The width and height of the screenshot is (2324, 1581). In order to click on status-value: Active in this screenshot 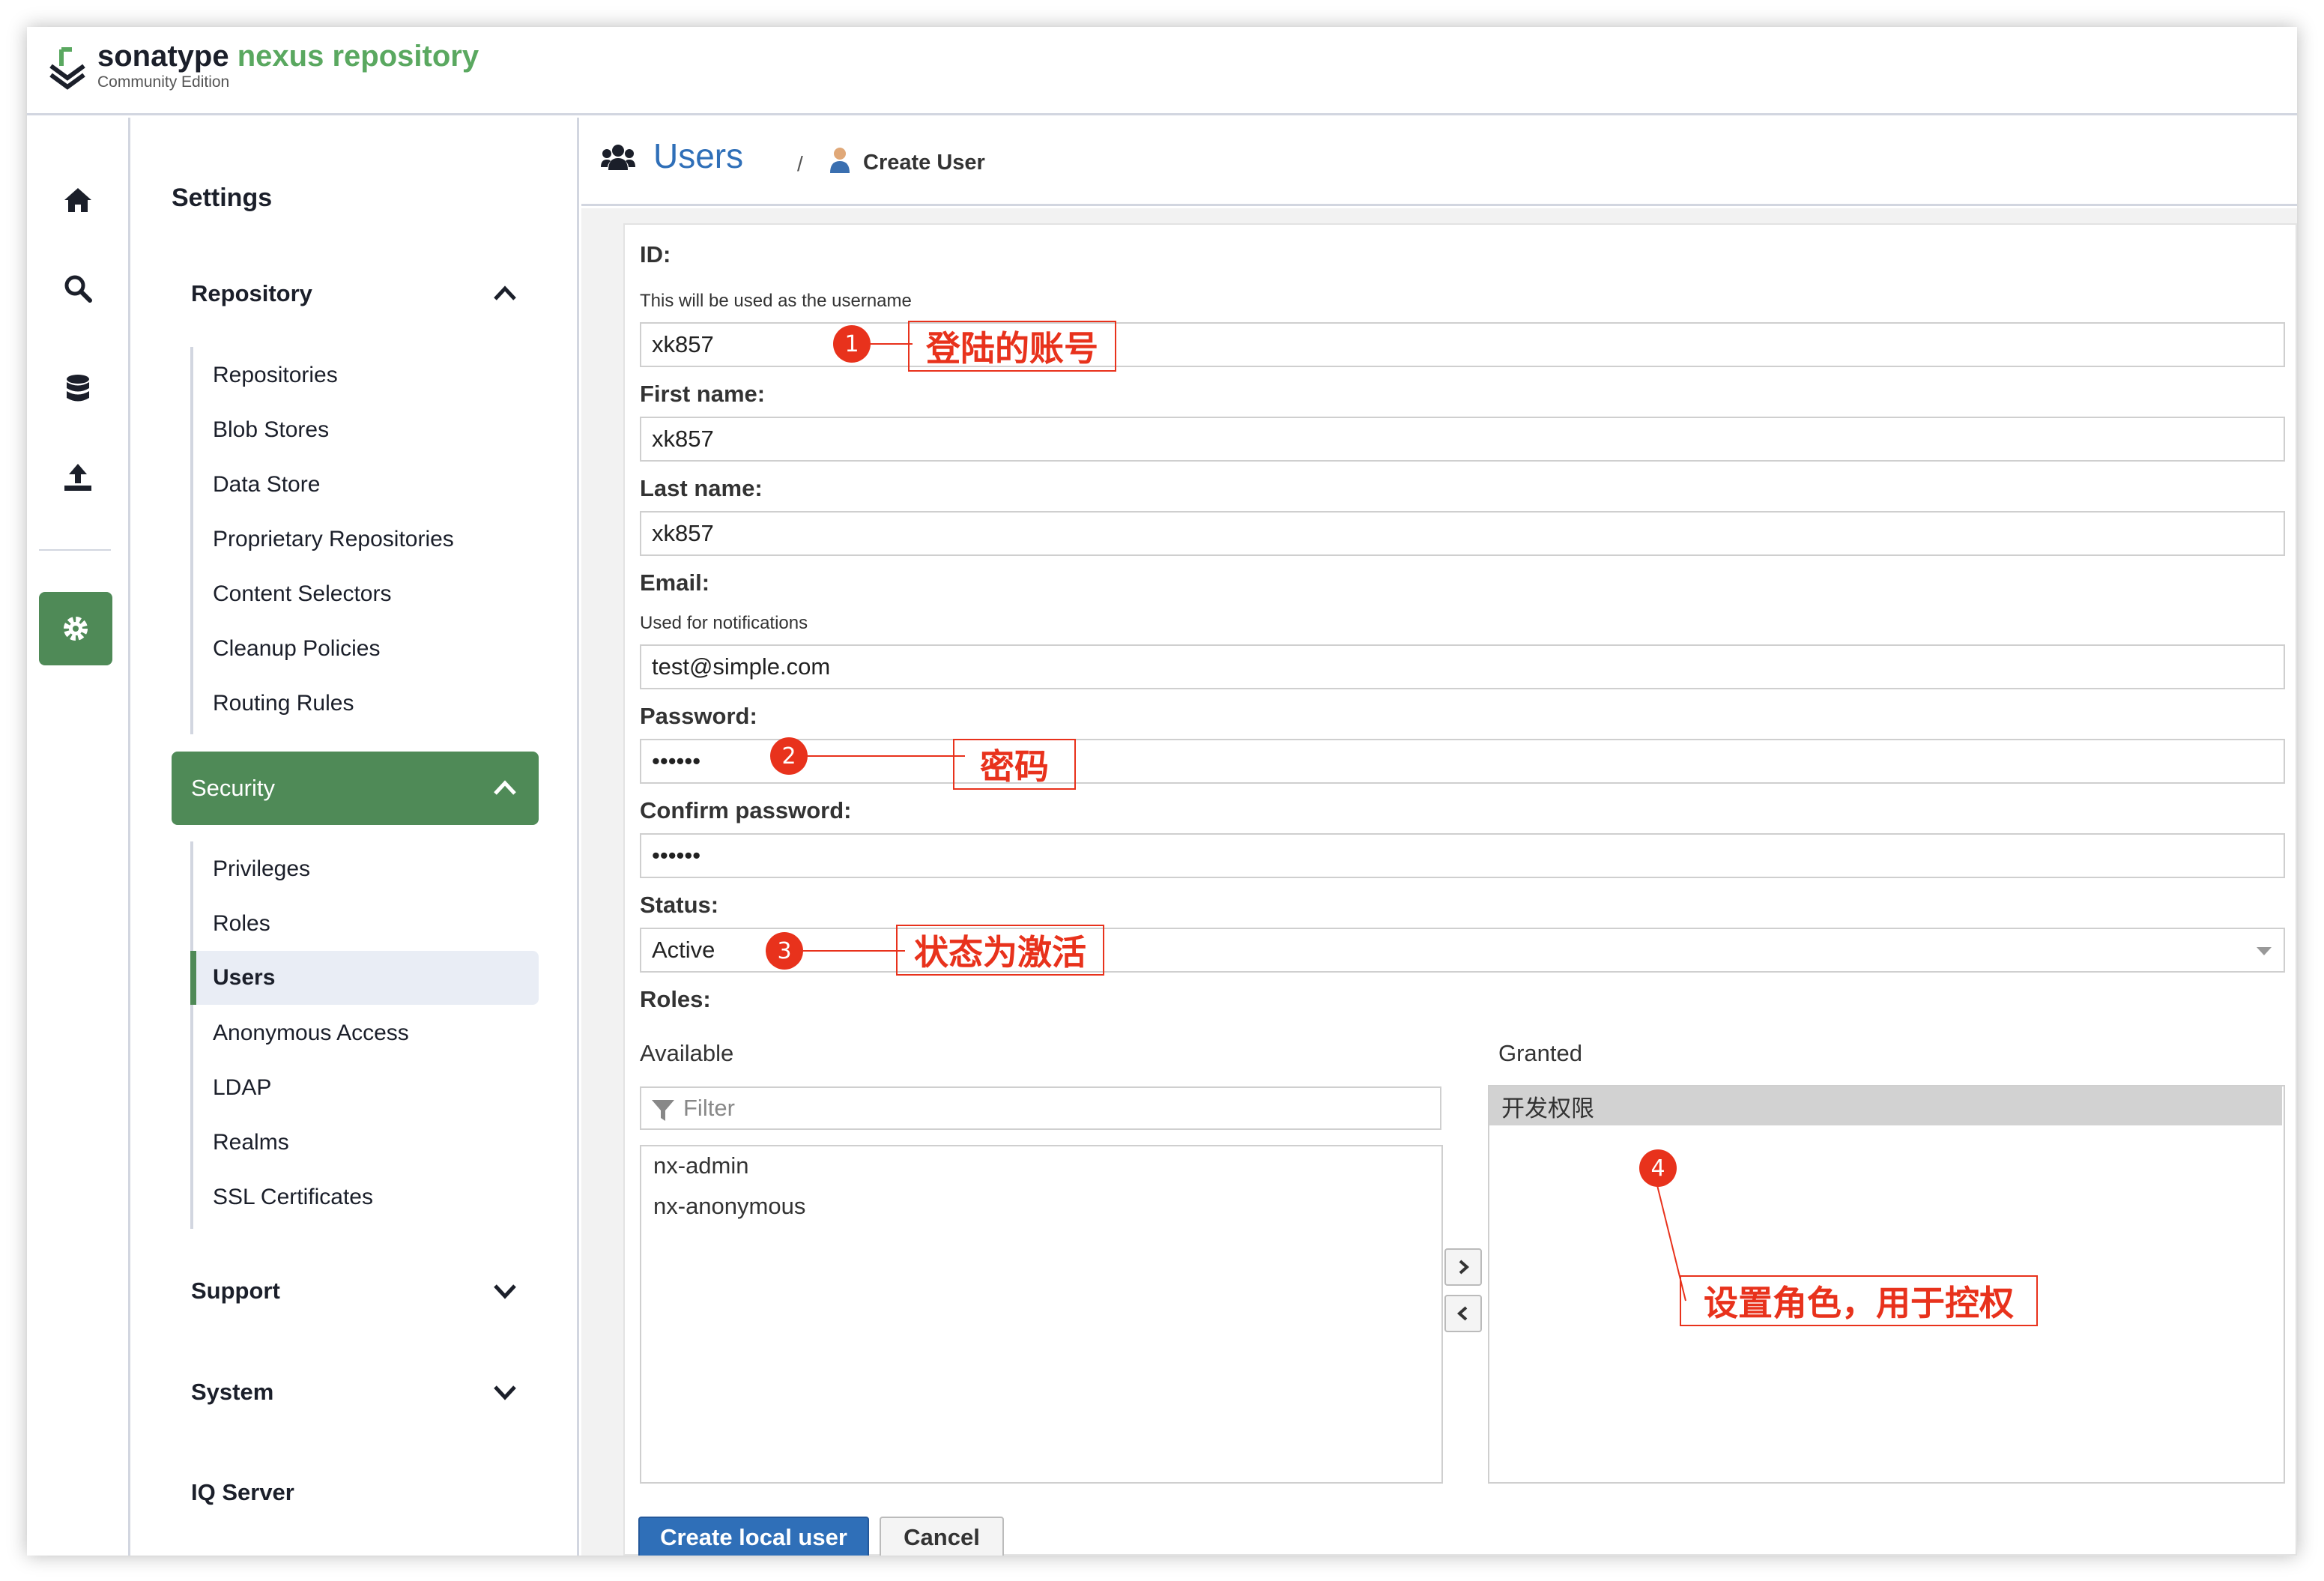, I will do `click(683, 950)`.